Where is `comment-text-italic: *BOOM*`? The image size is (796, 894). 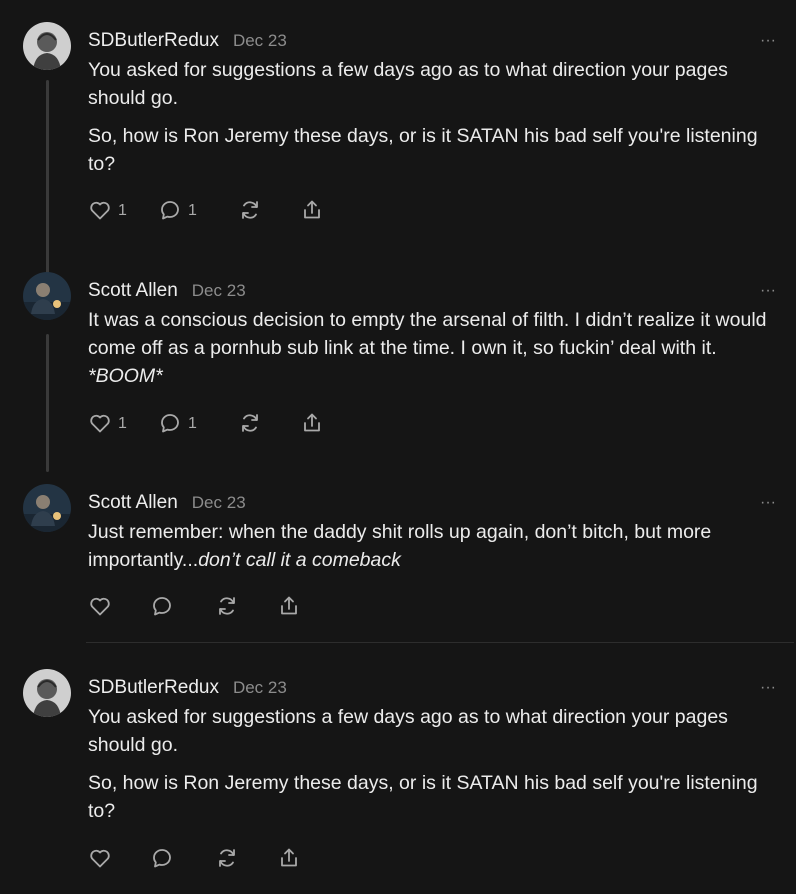
comment-text-italic: *BOOM* is located at coordinates (125, 376).